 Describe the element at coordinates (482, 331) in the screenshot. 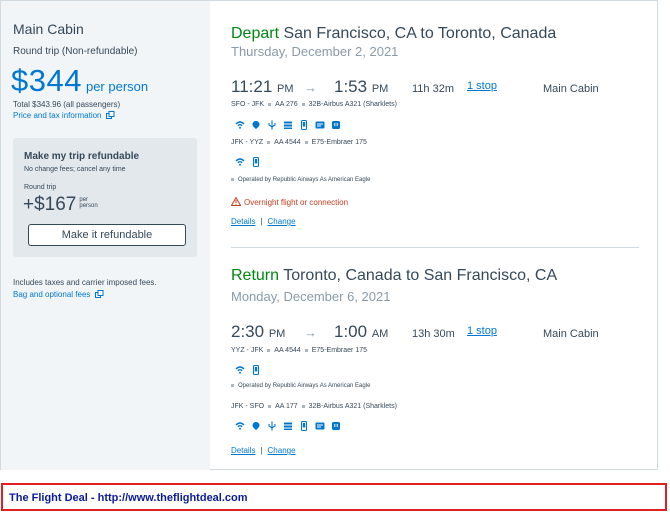

I see `return-stops-link: 1 stop` at that location.